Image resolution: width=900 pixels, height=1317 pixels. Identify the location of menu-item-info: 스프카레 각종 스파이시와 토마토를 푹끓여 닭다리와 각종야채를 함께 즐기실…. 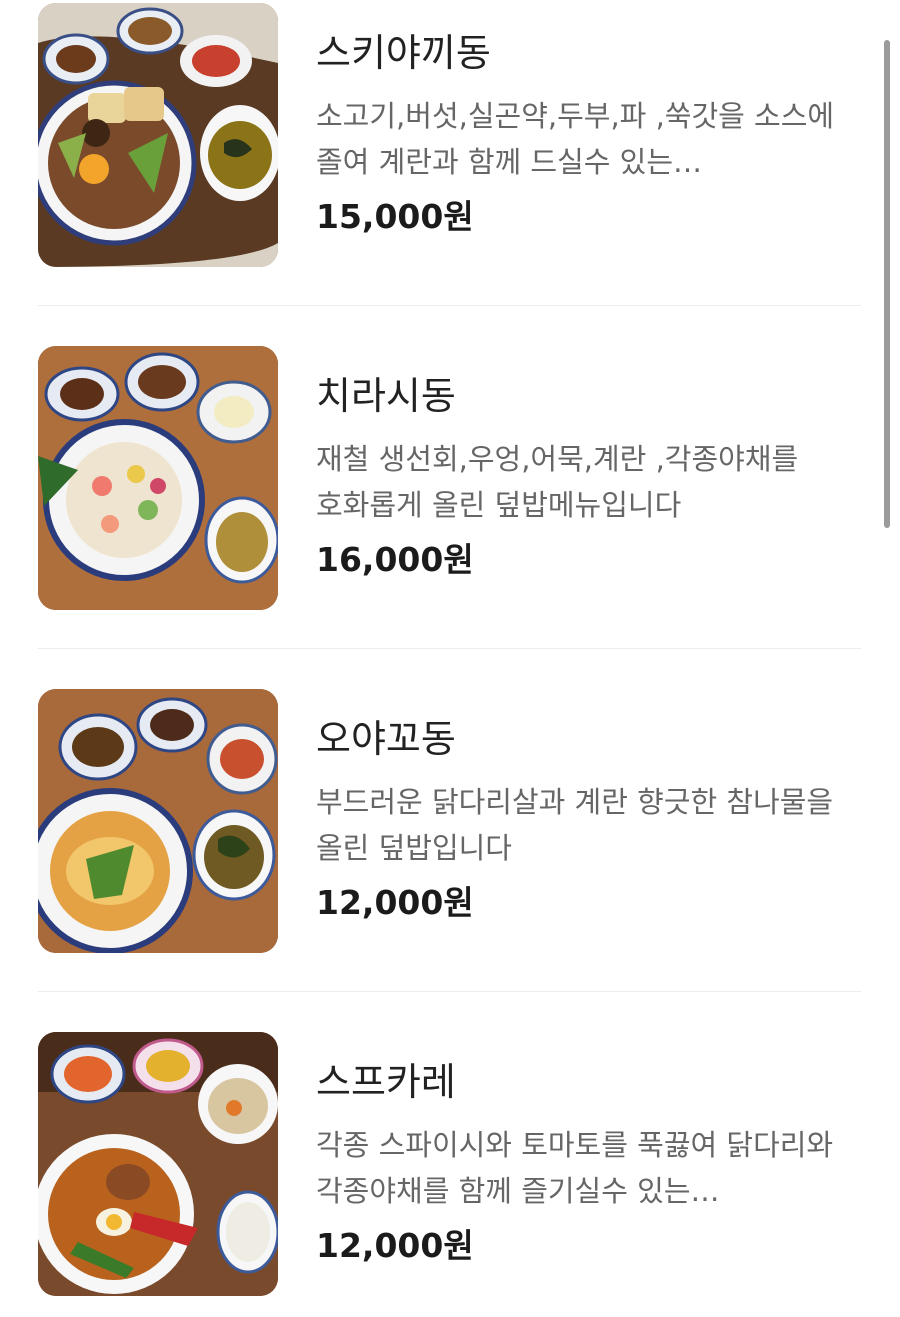
(588, 1150).